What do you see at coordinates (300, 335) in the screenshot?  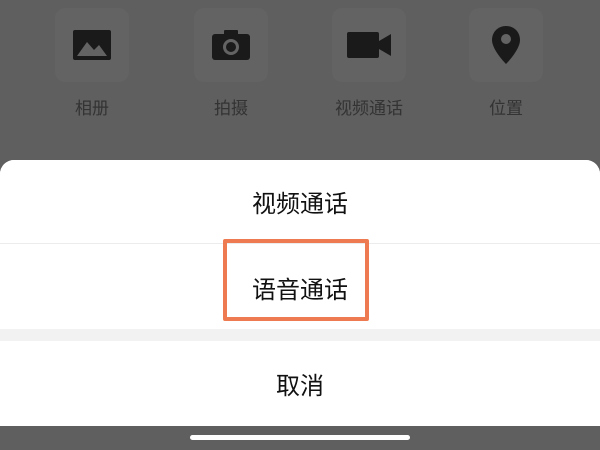 I see `sheet-divider` at bounding box center [300, 335].